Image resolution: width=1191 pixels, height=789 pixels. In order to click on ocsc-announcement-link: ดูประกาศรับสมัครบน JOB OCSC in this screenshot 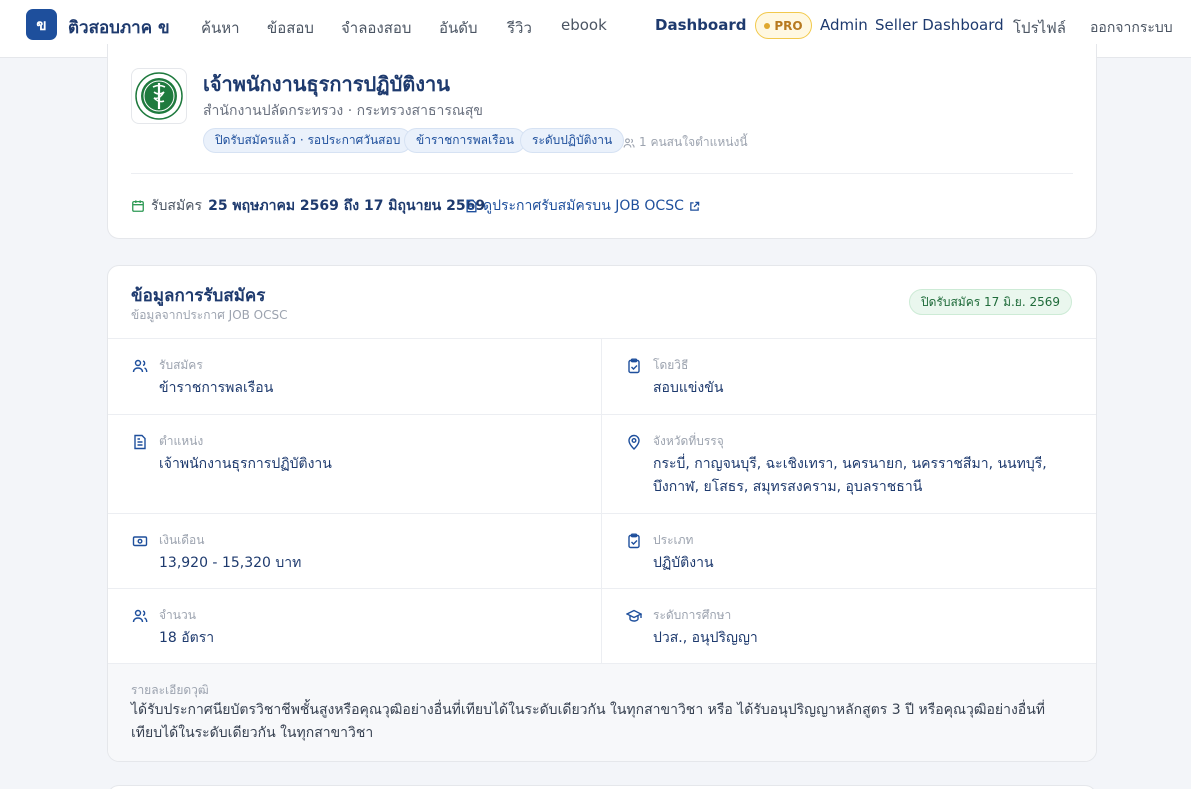, I will do `click(582, 206)`.